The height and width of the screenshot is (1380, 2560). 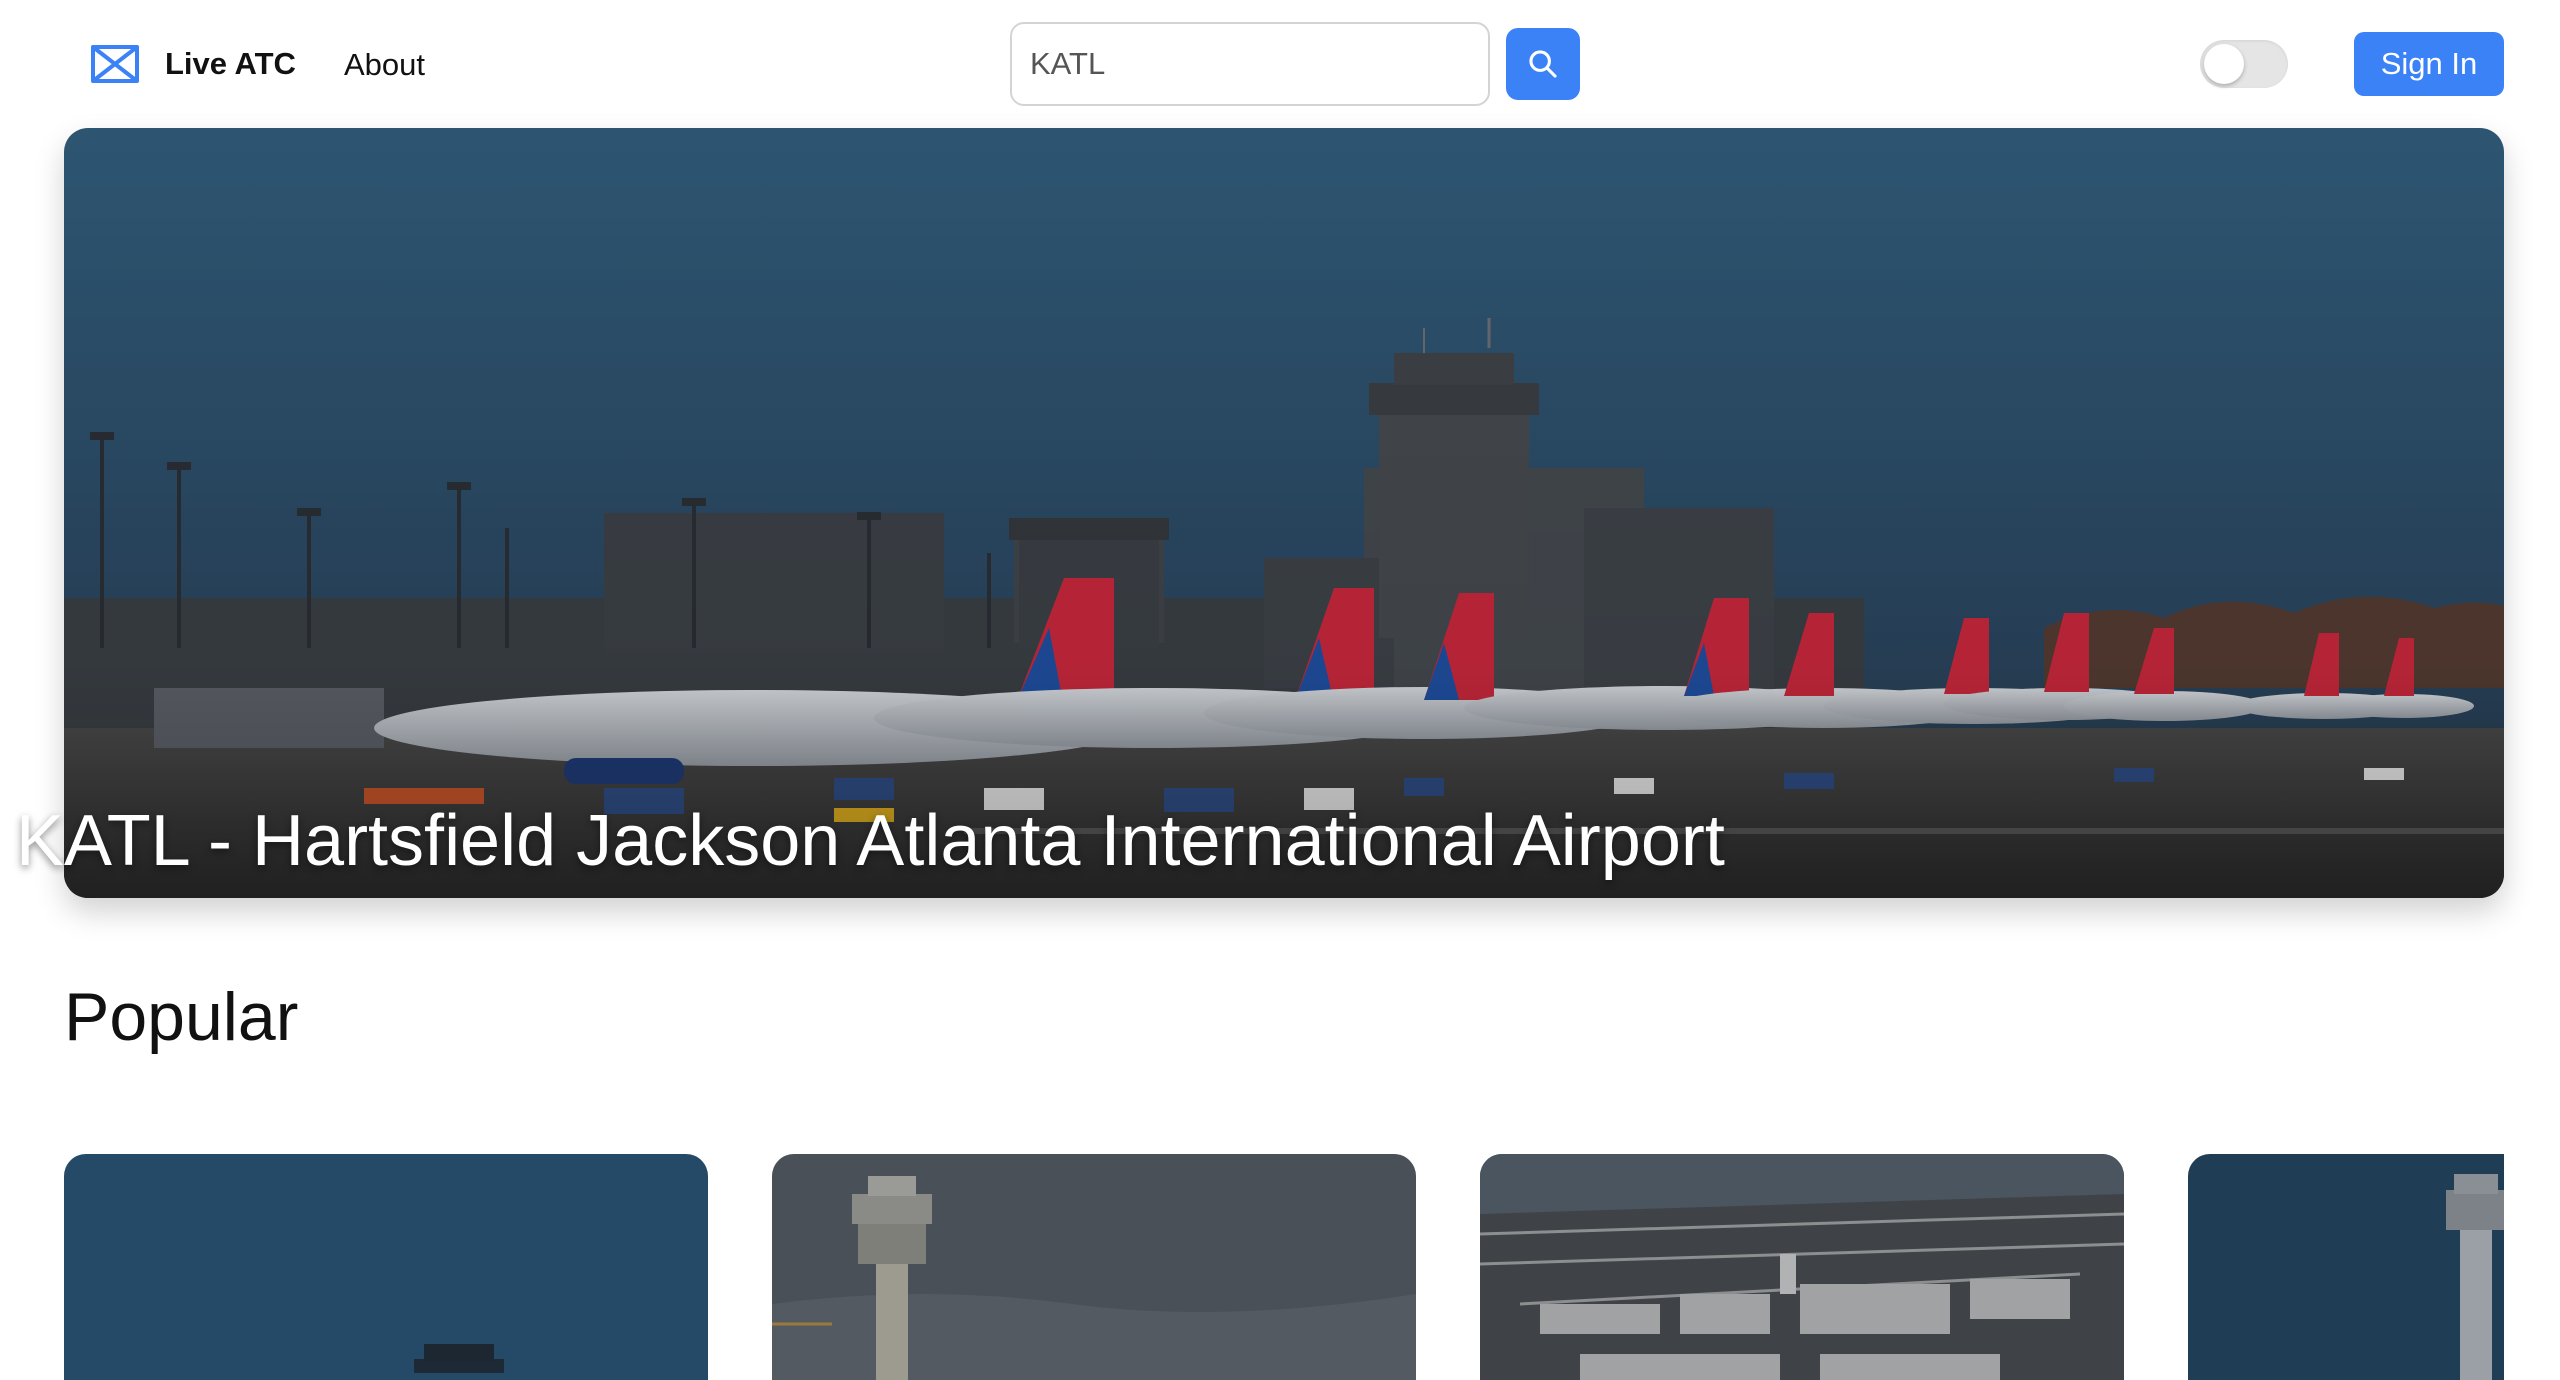 I want to click on search-button, so click(x=1543, y=64).